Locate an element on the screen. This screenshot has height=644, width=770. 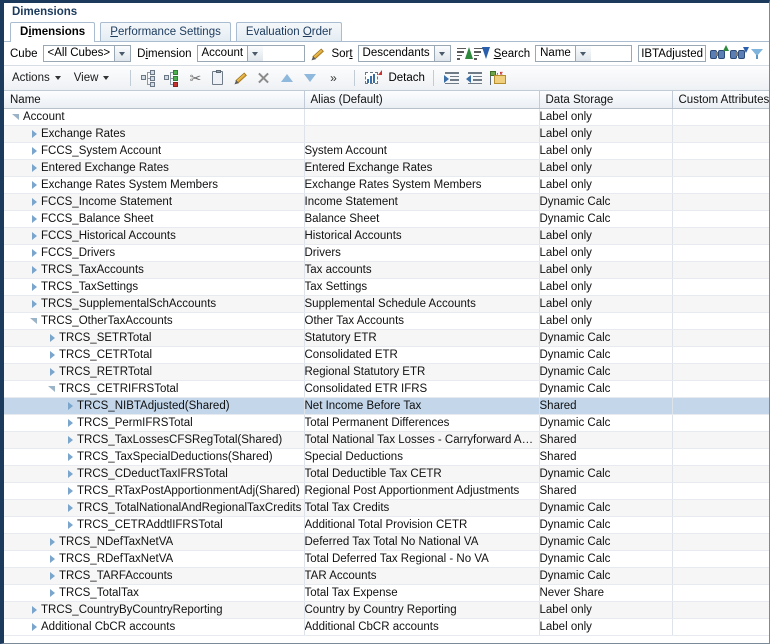
column-header-data-storage: Data Storage is located at coordinates (606, 100).